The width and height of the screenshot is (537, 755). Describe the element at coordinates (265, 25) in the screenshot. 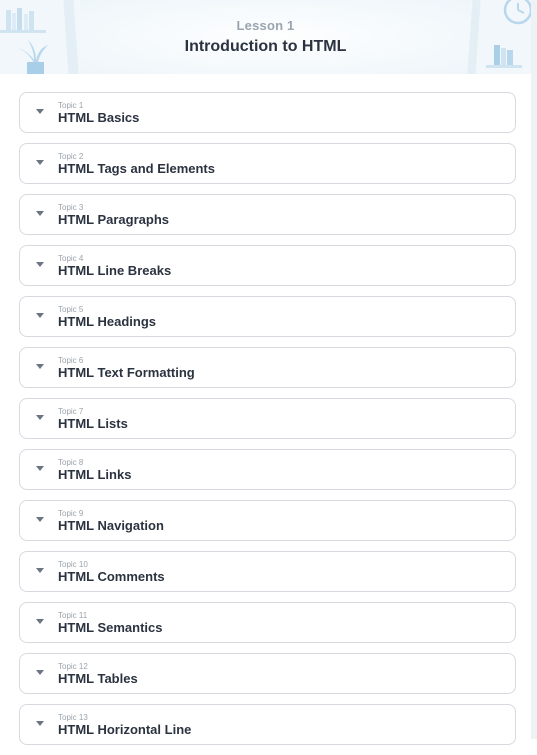

I see `lesson-number: Lesson 1` at that location.